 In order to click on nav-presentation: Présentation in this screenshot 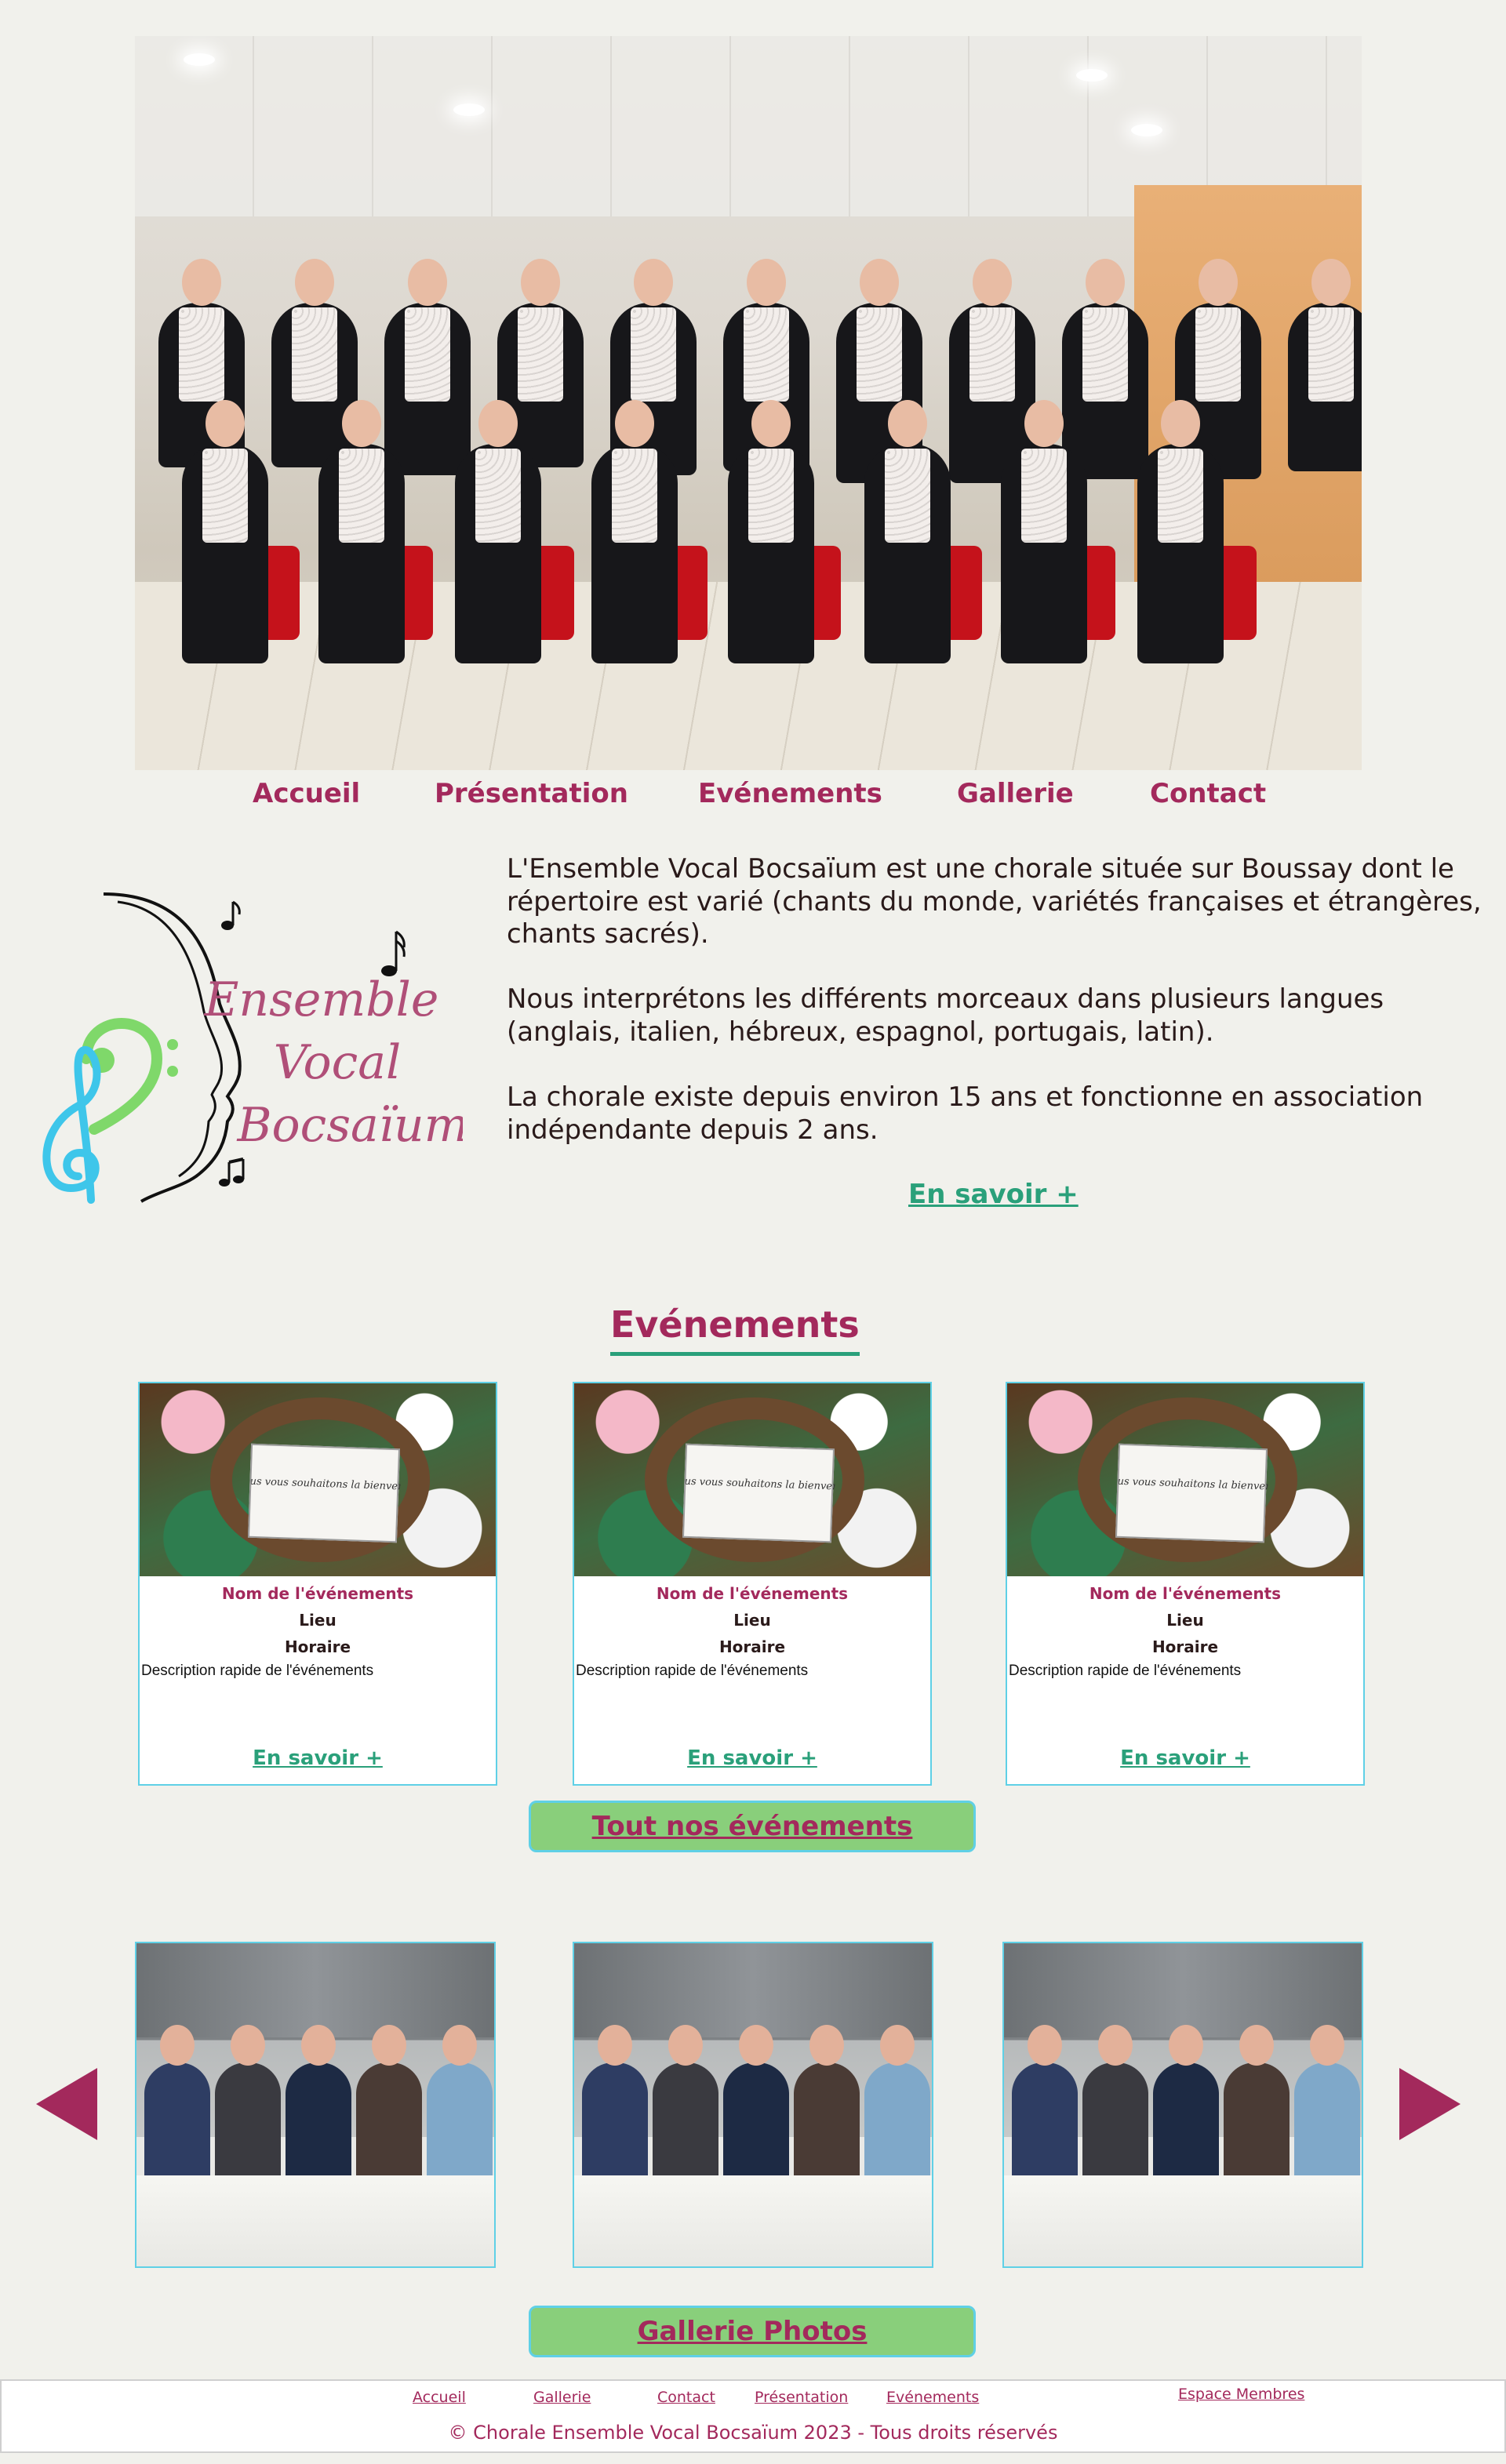, I will do `click(531, 793)`.